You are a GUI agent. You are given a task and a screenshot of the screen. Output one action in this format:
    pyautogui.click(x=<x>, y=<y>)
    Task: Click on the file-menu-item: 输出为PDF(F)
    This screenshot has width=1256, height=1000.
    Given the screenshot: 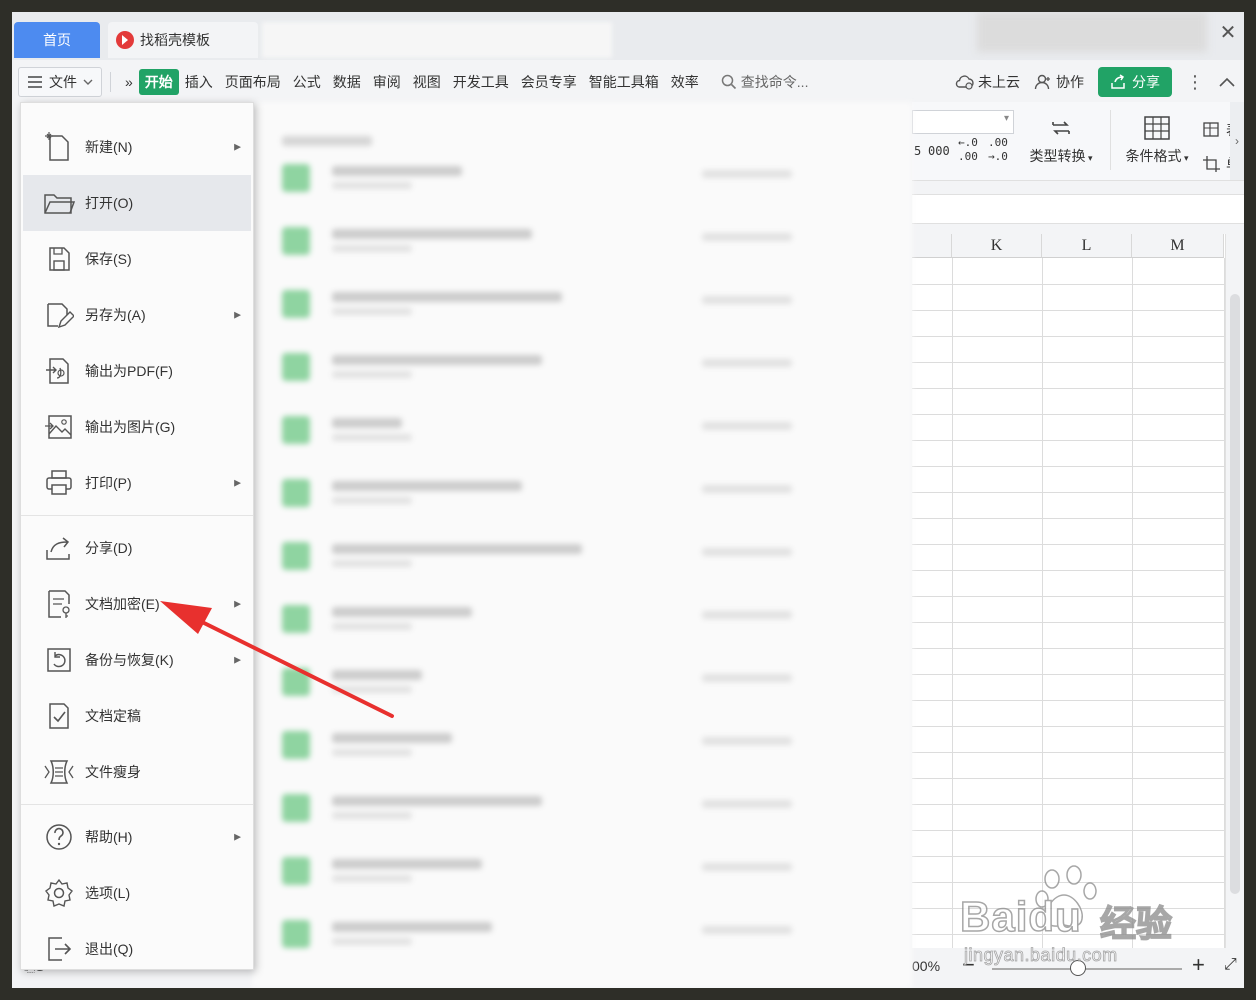 What is the action you would take?
    pyautogui.click(x=137, y=371)
    